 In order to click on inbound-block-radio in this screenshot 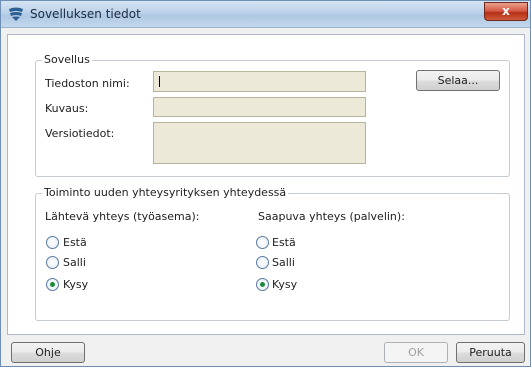, I will do `click(262, 242)`.